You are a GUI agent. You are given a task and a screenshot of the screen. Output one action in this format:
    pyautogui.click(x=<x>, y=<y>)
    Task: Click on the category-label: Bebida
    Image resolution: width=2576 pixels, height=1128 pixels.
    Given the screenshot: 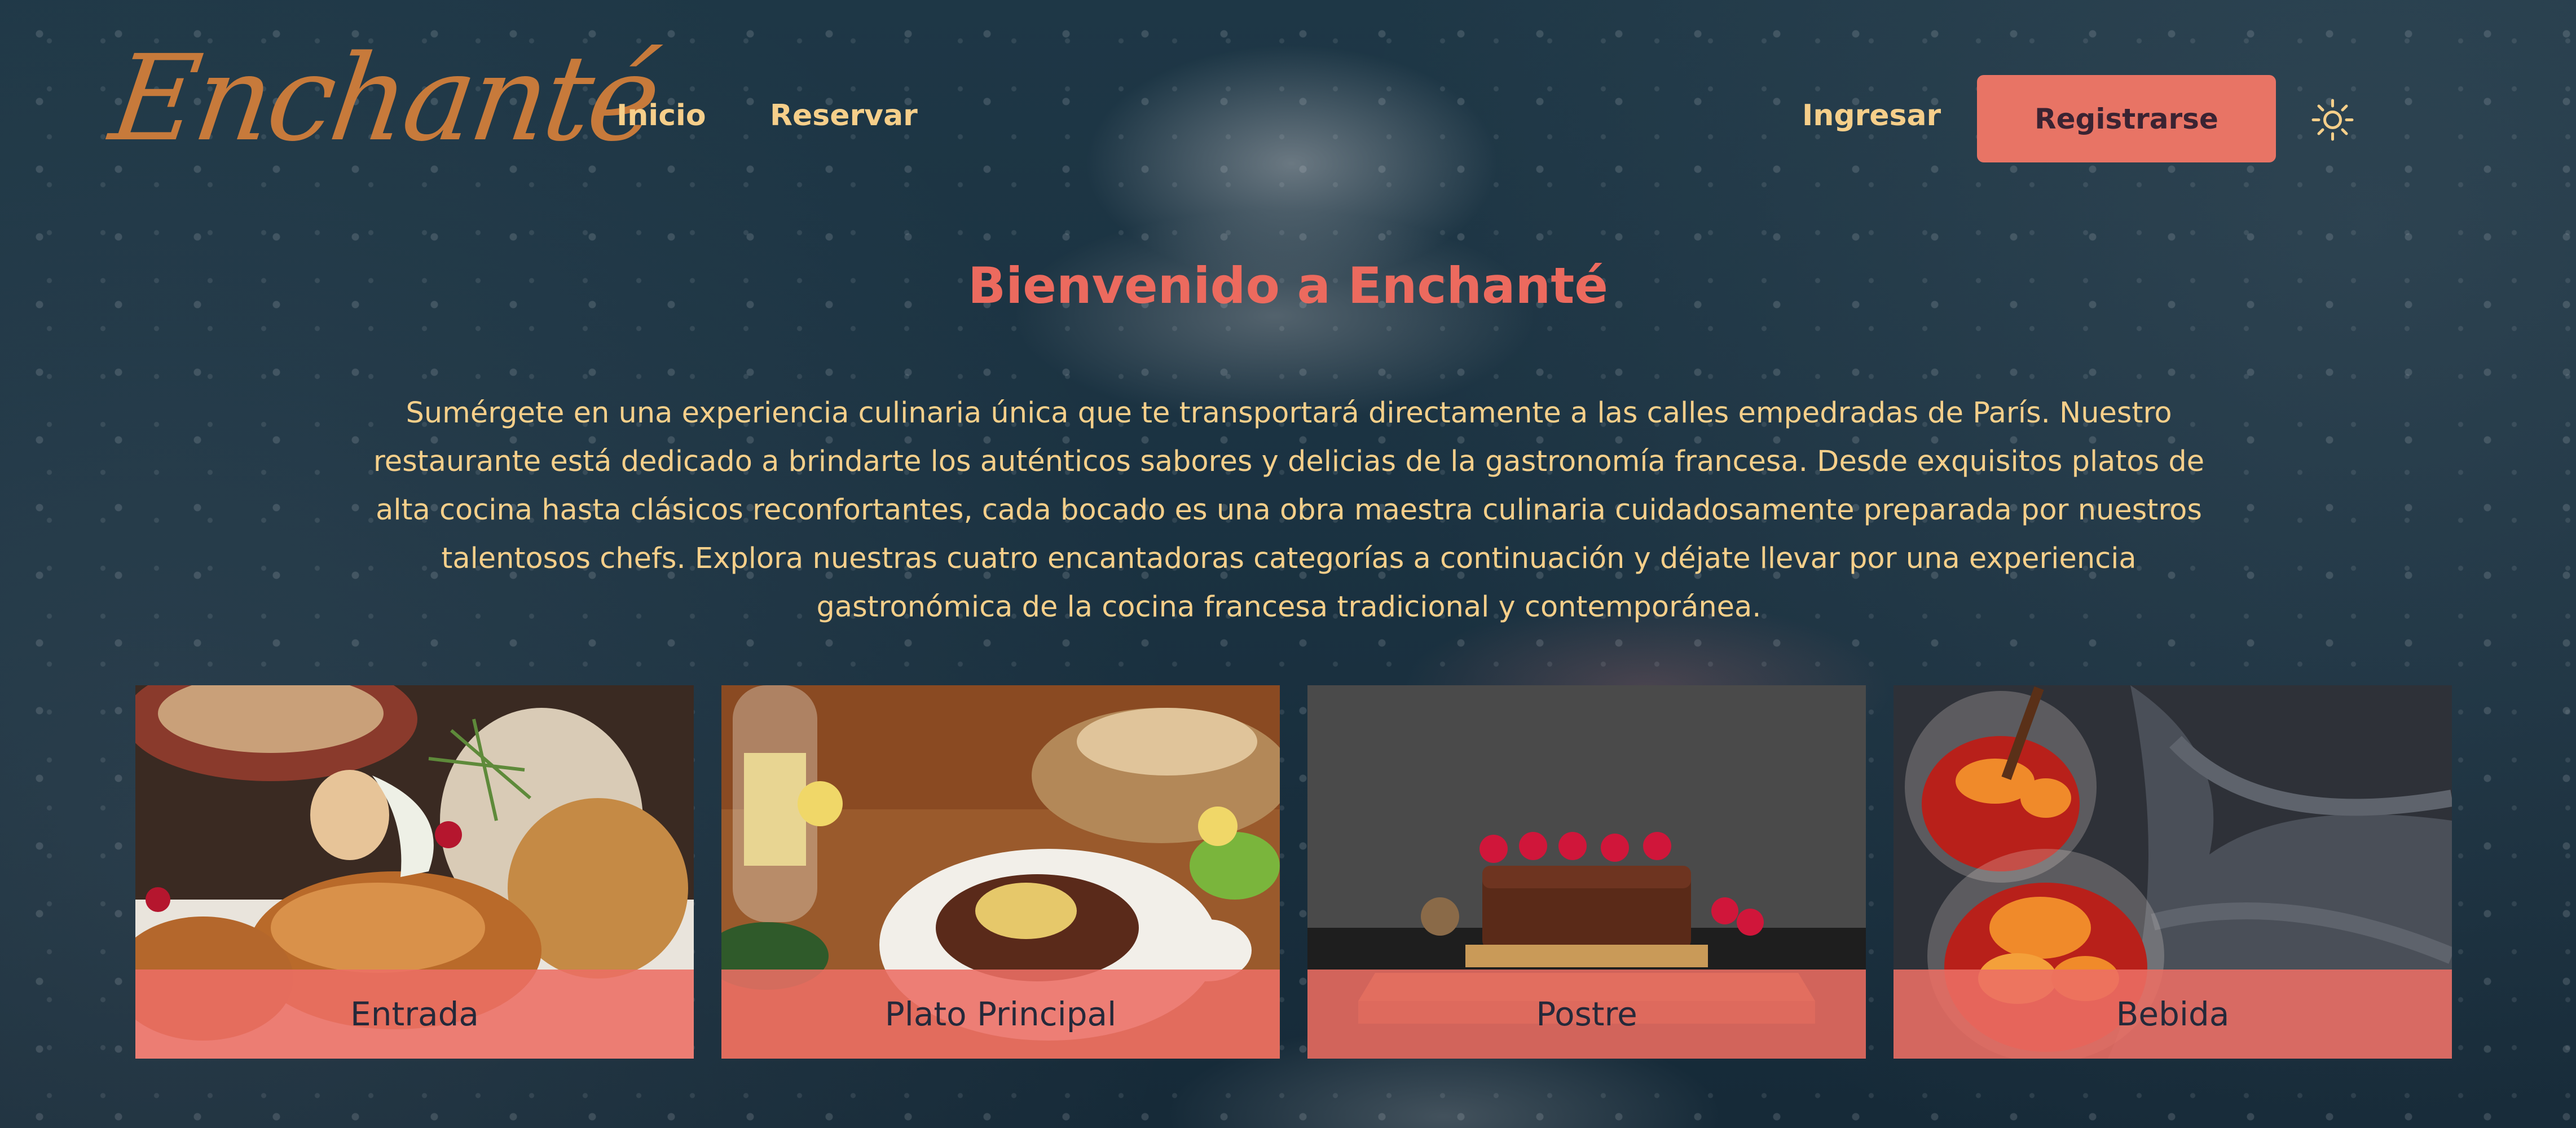 What is the action you would take?
    pyautogui.click(x=2173, y=1014)
    